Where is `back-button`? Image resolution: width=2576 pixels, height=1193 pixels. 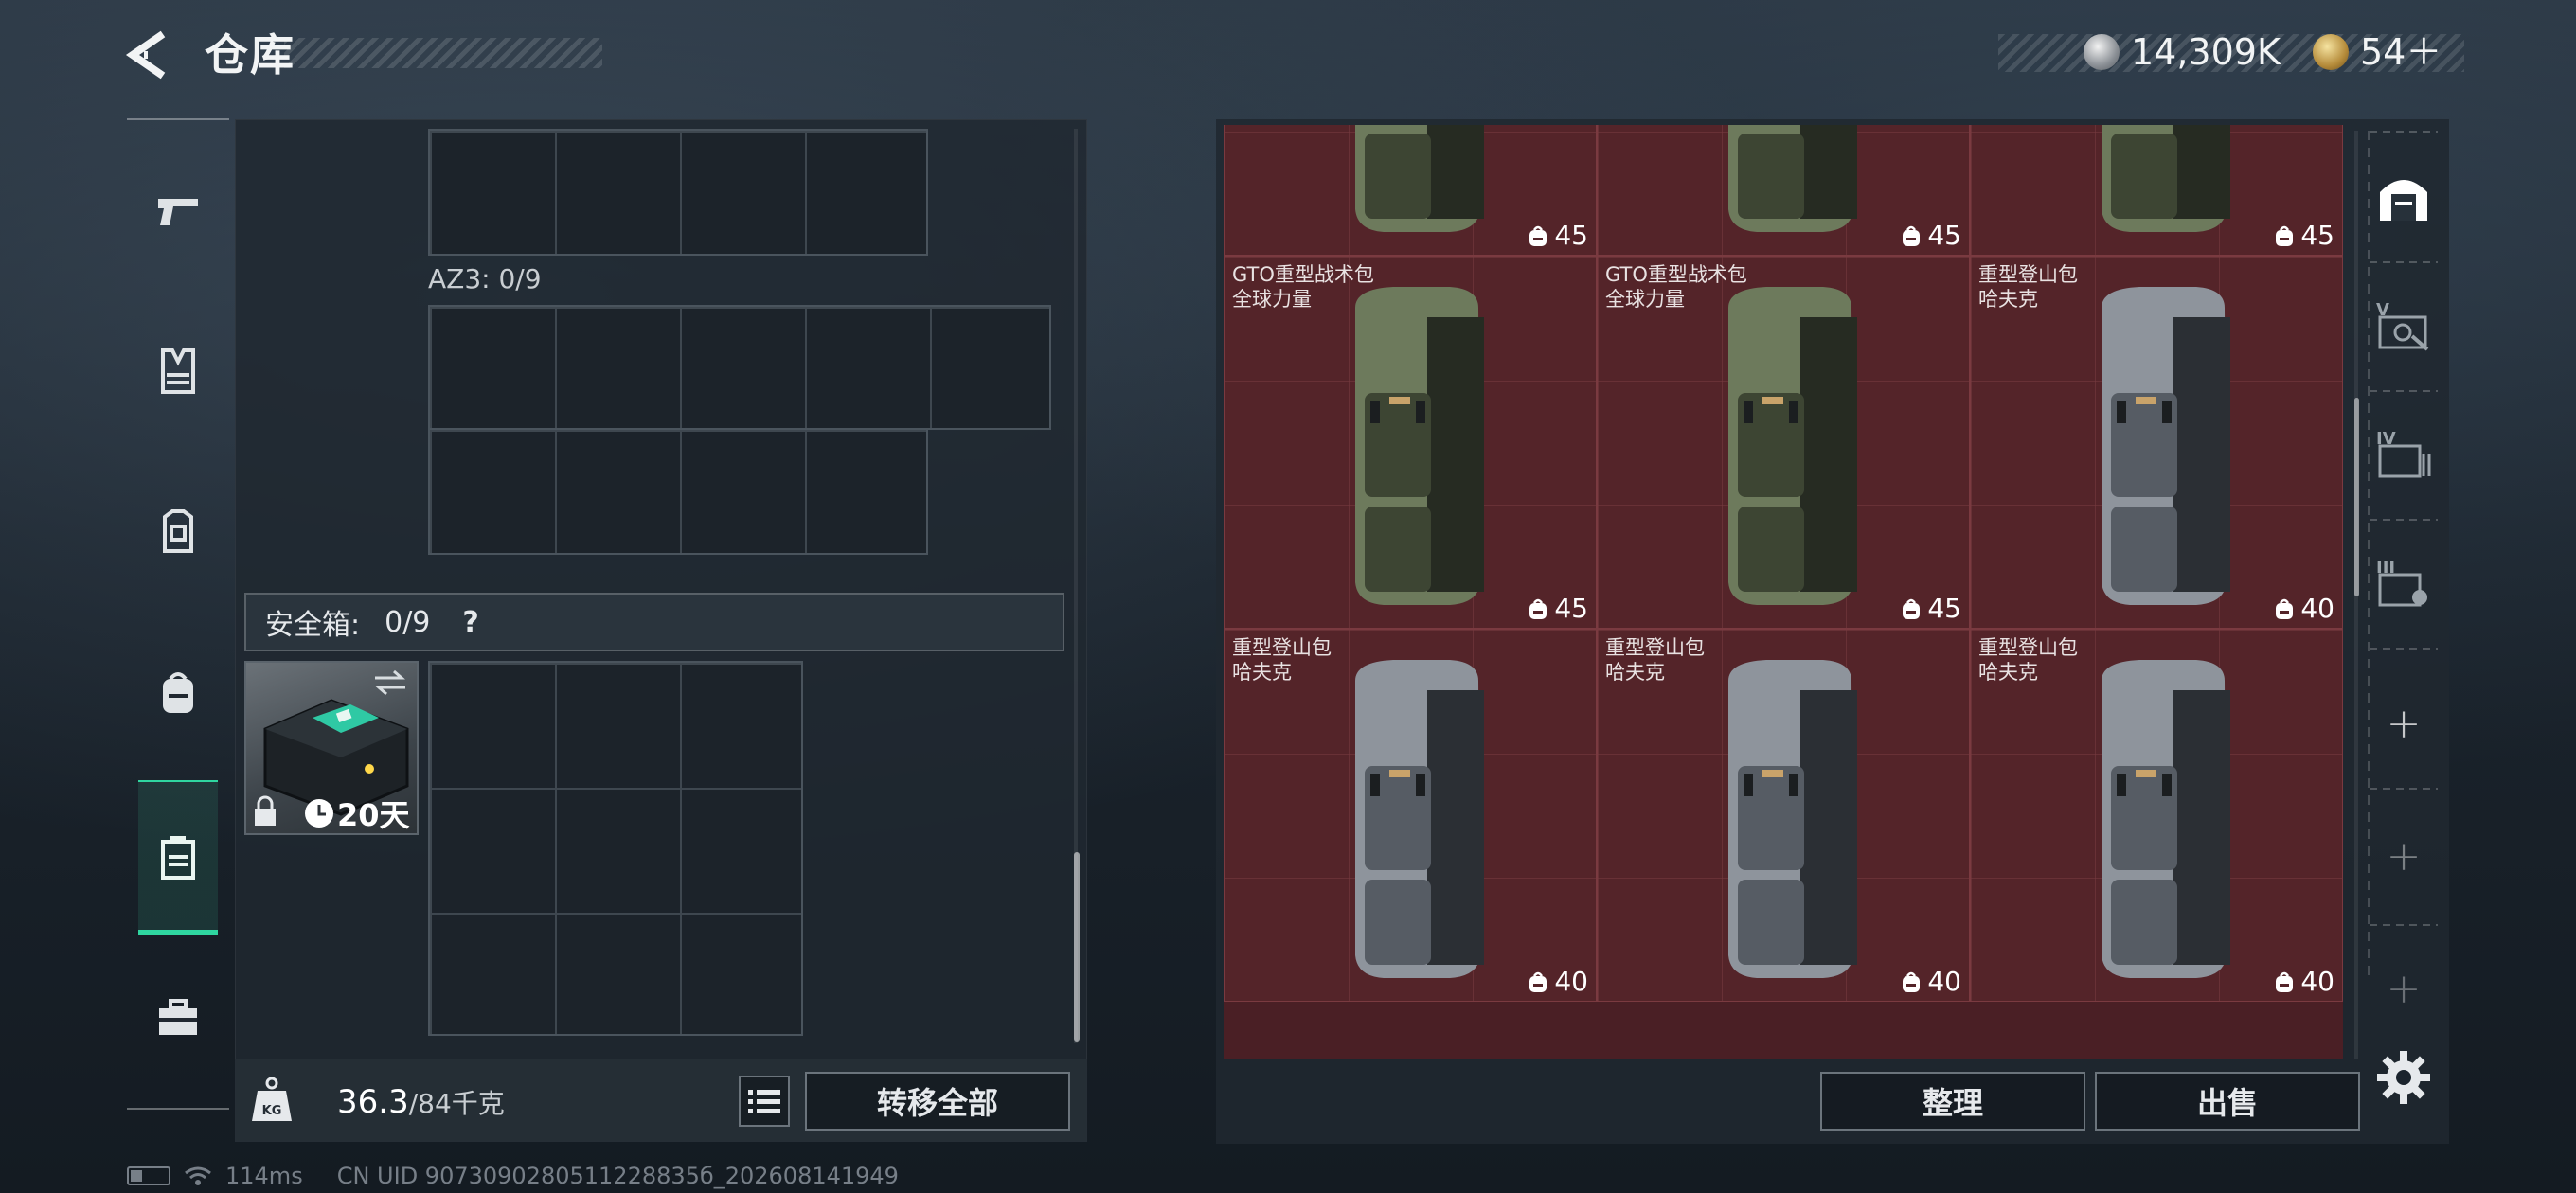
back-button is located at coordinates (149, 54).